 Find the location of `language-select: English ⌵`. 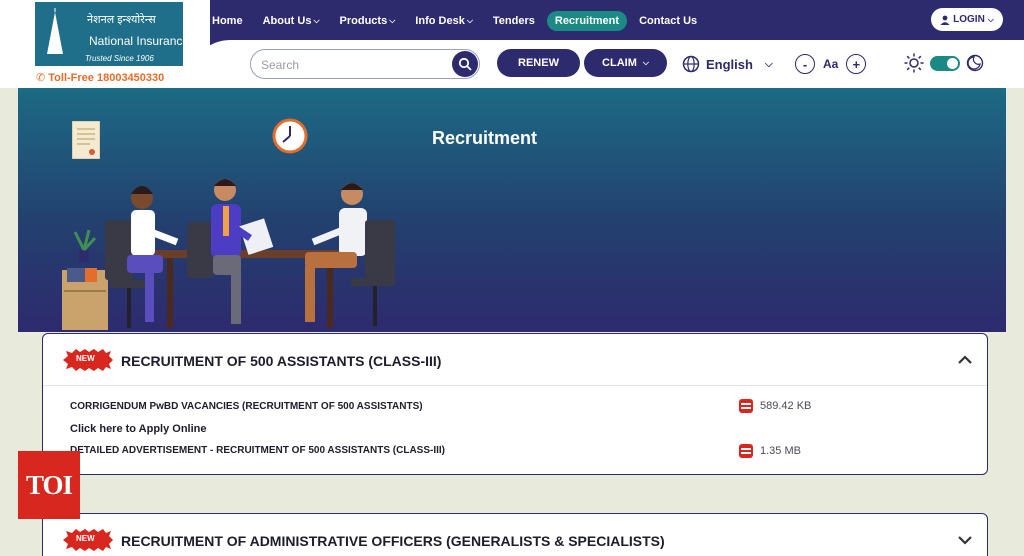

language-select: English ⌵ is located at coordinates (727, 64).